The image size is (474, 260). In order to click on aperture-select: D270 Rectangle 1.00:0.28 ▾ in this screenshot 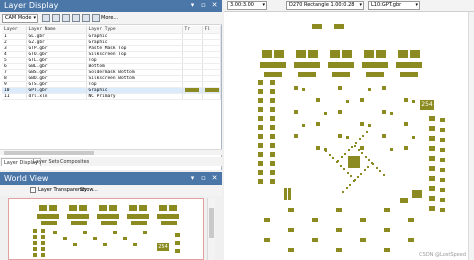, I will do `click(325, 5)`.